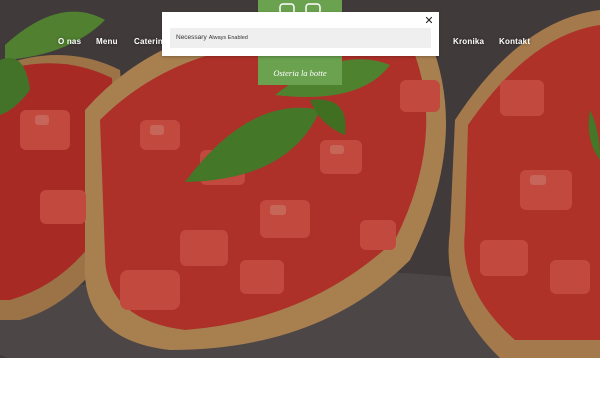 This screenshot has height=400, width=600. What do you see at coordinates (228, 38) in the screenshot?
I see `cookie-category-status: Always Enabled` at bounding box center [228, 38].